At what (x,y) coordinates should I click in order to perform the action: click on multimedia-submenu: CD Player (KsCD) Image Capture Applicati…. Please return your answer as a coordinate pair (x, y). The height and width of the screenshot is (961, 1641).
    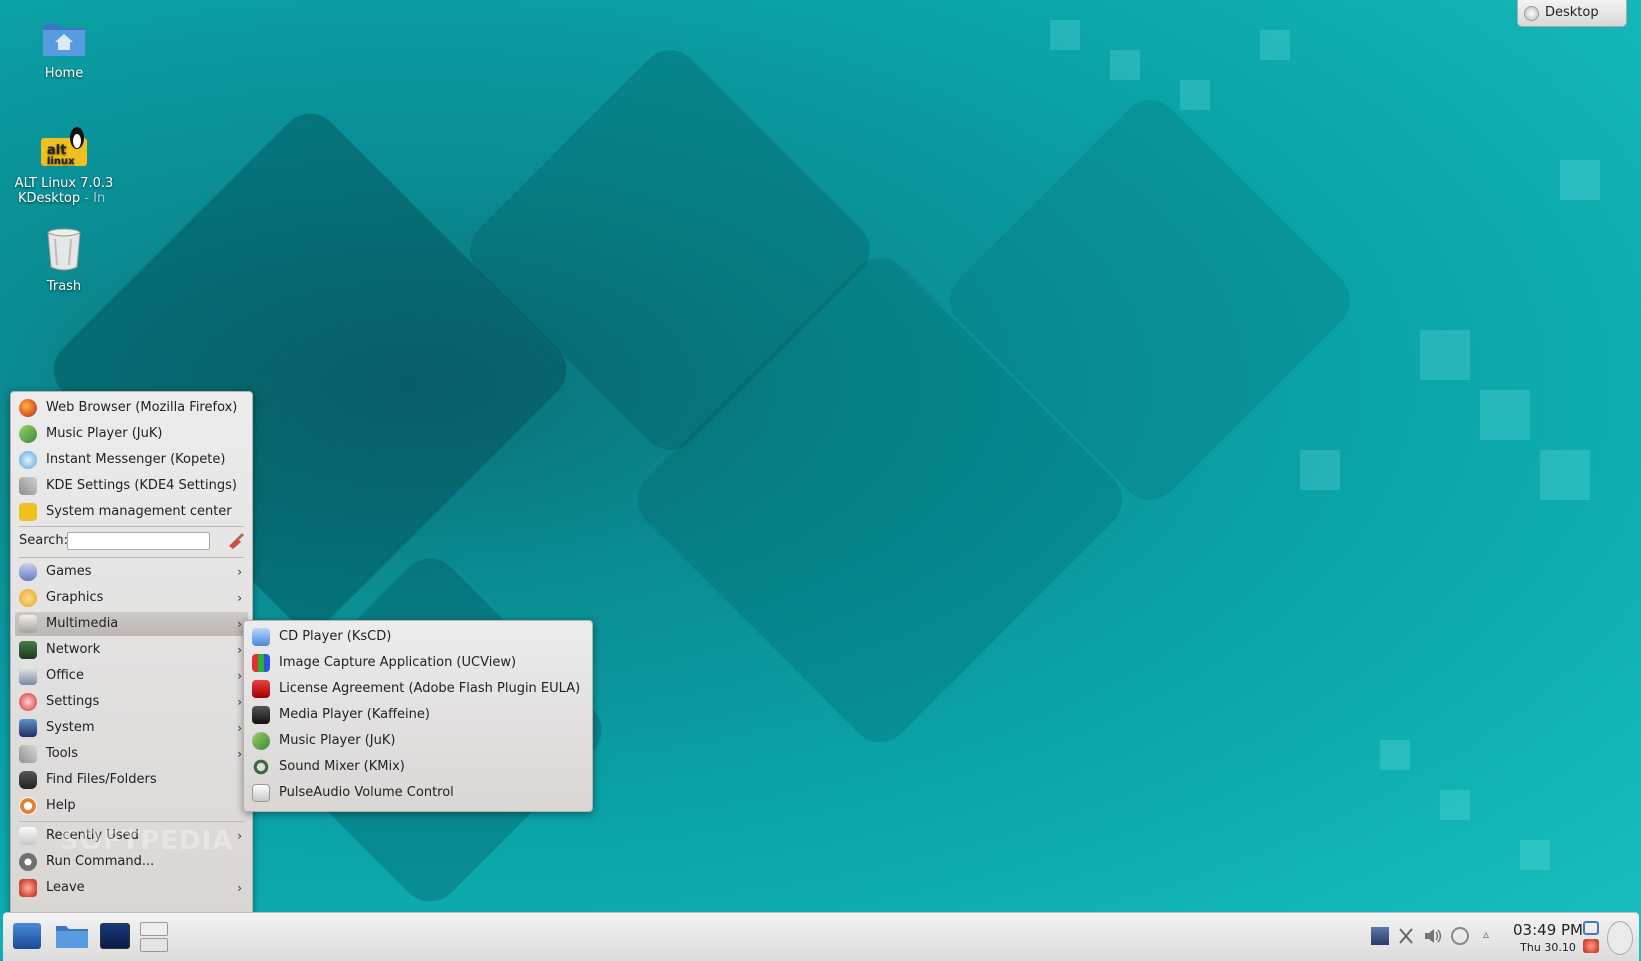
    Looking at the image, I should click on (418, 716).